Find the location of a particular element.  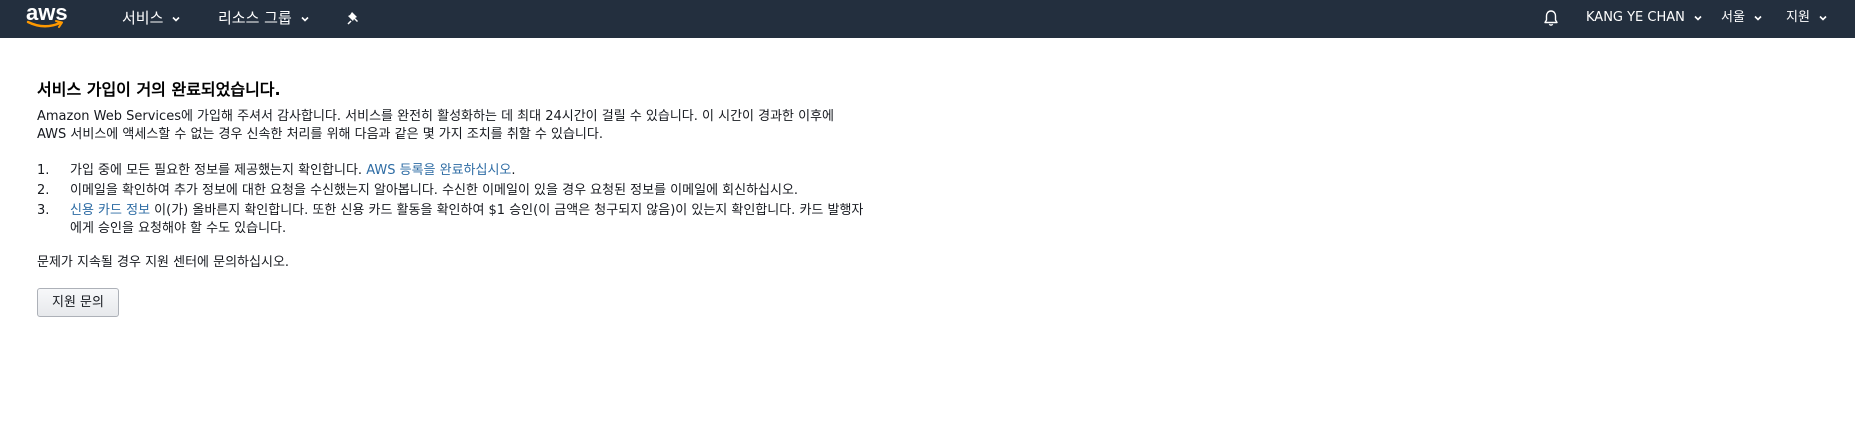

contact-support-button: 지원 문의 is located at coordinates (78, 302).